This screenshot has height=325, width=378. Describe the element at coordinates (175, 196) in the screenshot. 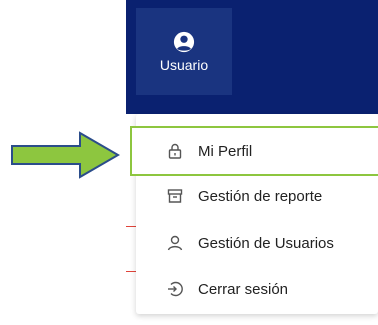

I see `archive-icon` at that location.